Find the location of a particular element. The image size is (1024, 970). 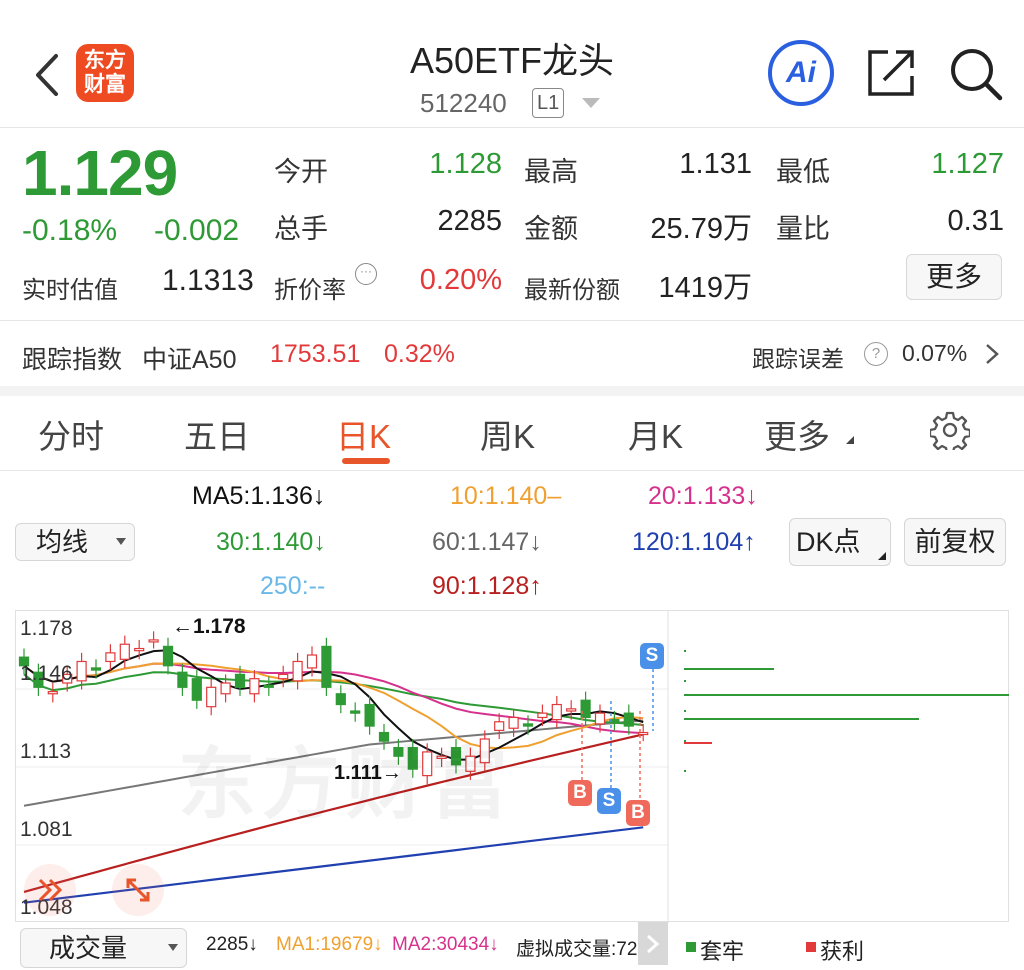

ma60-value: 60:1.147↓ is located at coordinates (487, 542).